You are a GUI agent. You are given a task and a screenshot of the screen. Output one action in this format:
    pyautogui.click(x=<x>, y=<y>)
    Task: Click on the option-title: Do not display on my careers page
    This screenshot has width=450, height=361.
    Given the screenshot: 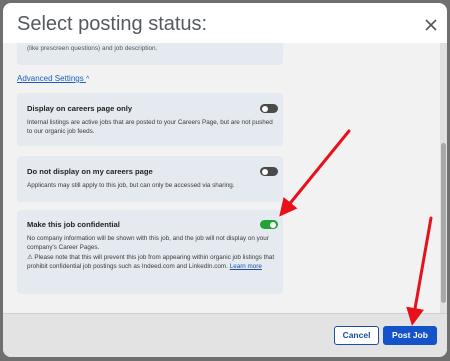 What is the action you would take?
    pyautogui.click(x=90, y=171)
    